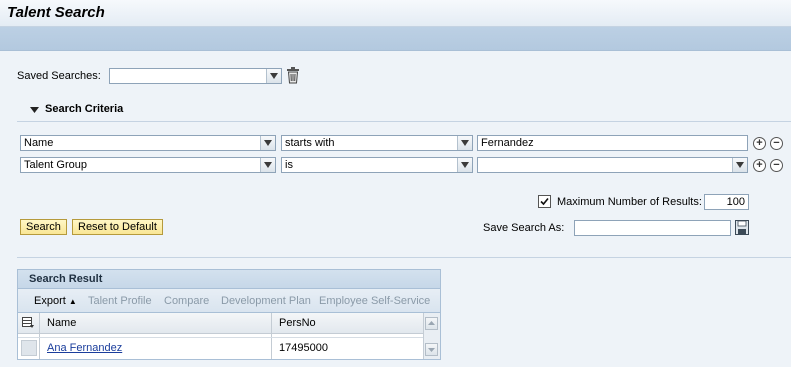 The image size is (791, 367). Describe the element at coordinates (374, 301) in the screenshot. I see `employee-self-service-button: Employee Self-Service` at that location.